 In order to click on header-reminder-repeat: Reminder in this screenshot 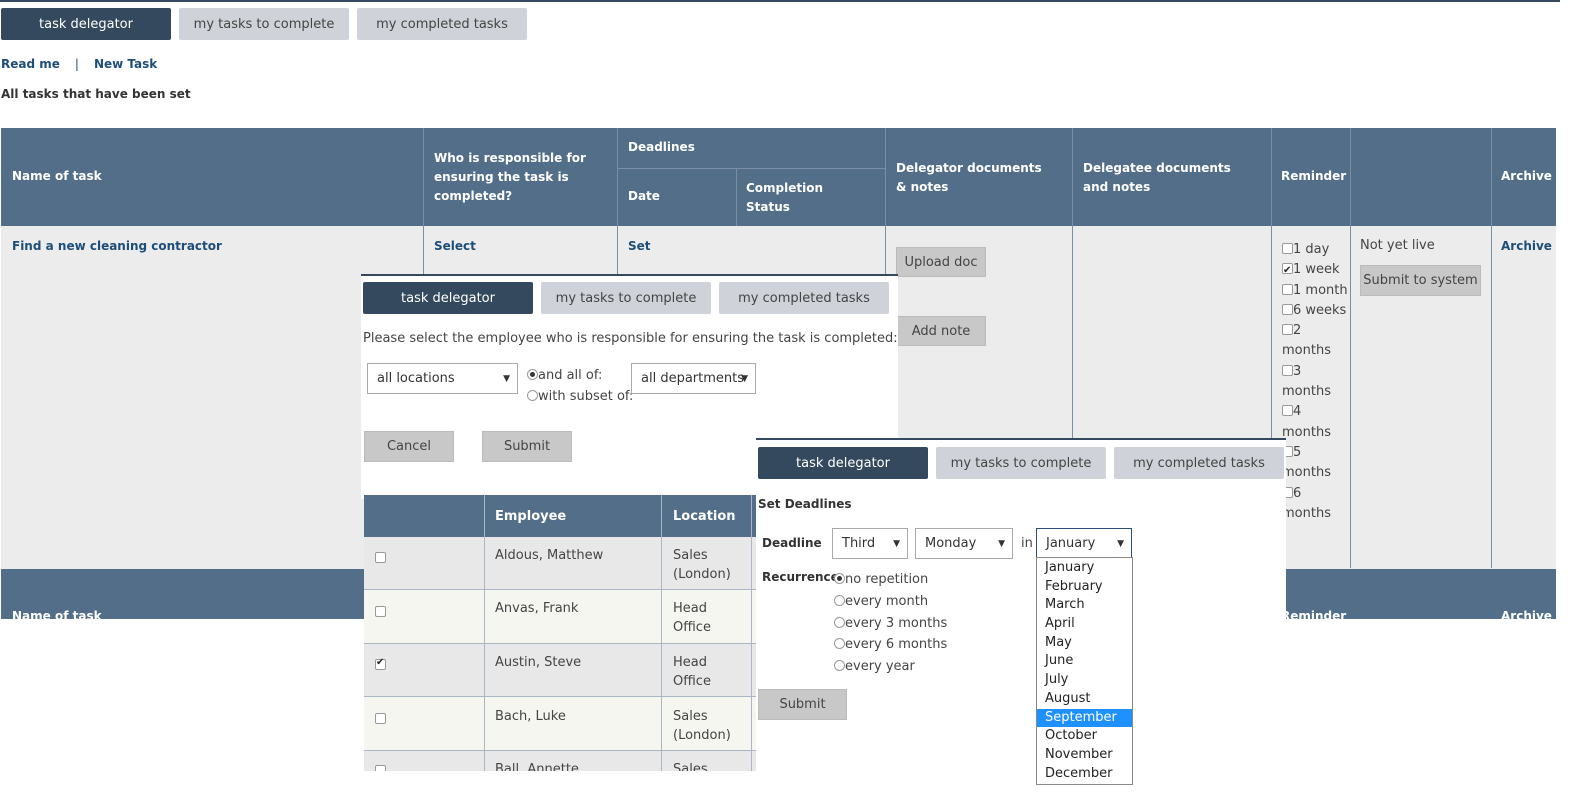, I will do `click(1314, 614)`.